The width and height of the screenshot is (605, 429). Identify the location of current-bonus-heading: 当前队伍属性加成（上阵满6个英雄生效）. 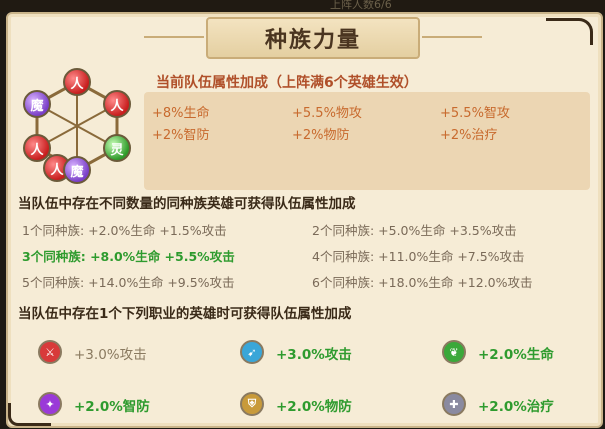
(287, 83).